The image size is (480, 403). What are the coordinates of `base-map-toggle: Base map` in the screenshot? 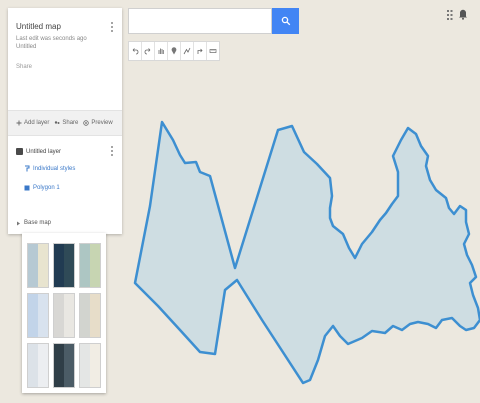 It's located at (33, 223).